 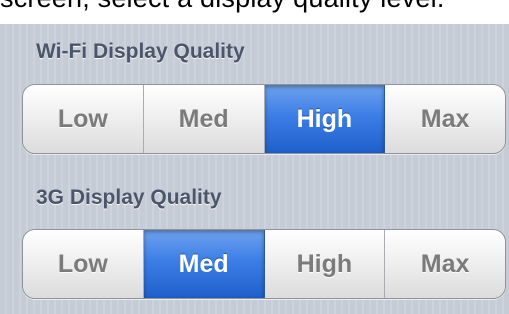 I want to click on cellular-quality-high-button: High, so click(x=325, y=264).